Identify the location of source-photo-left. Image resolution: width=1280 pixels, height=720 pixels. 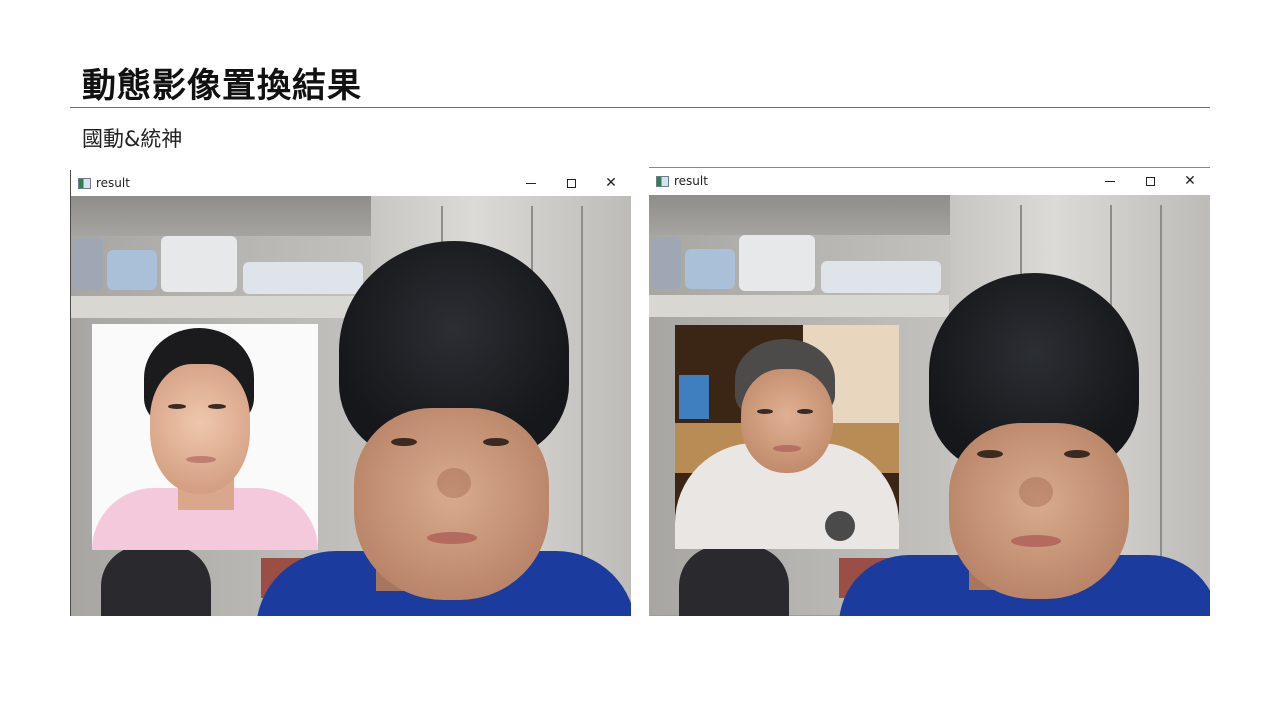
(205, 437).